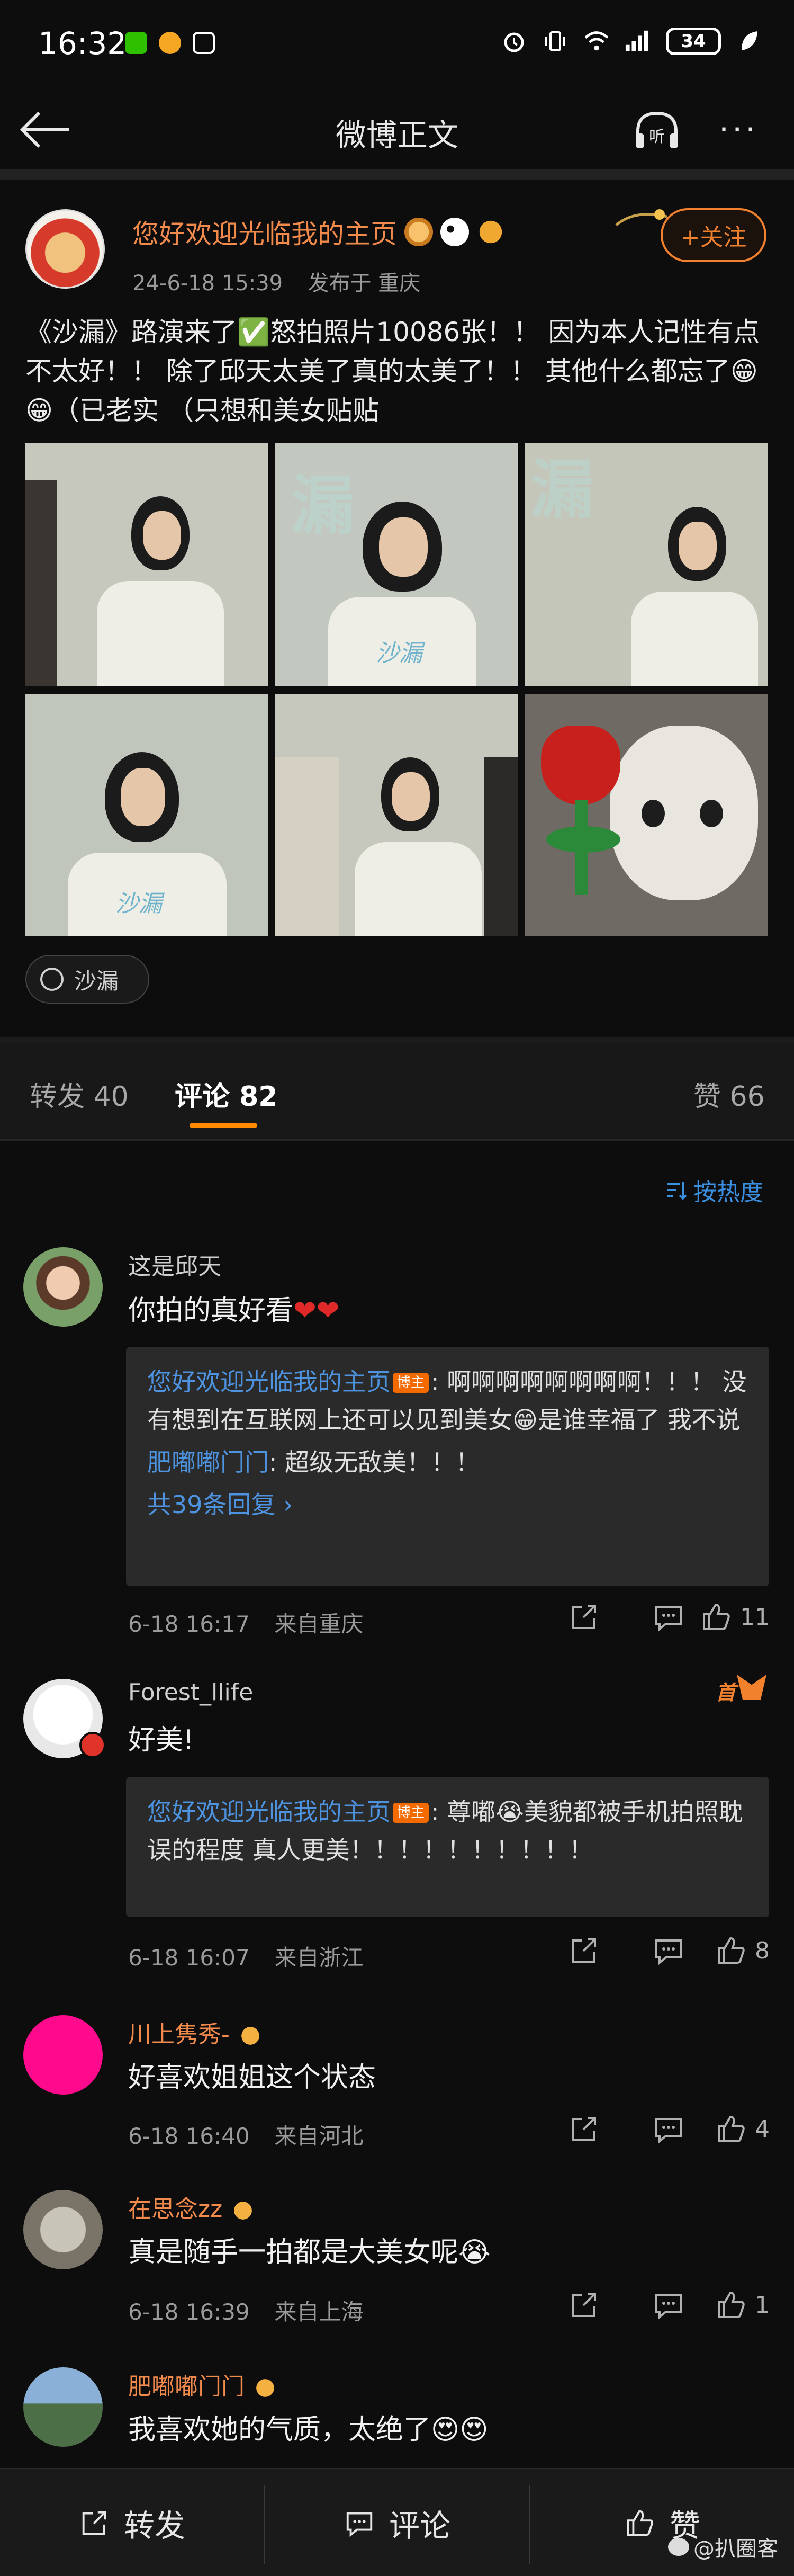 The height and width of the screenshot is (2576, 794). I want to click on comment-time: 6-18 16:07, so click(189, 1958).